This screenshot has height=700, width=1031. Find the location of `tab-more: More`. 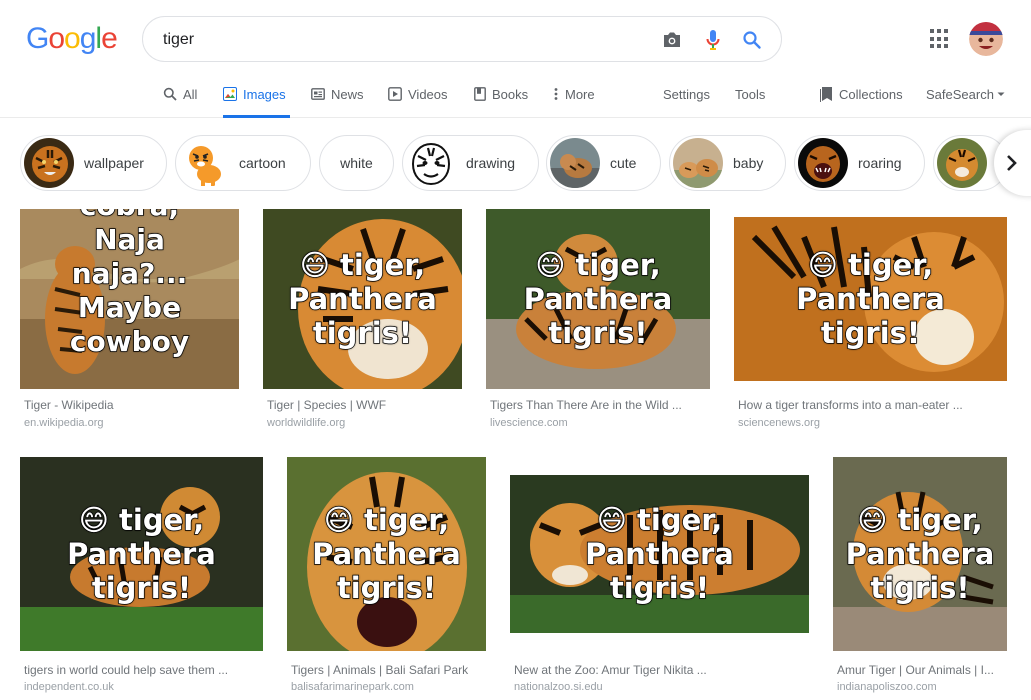

tab-more: More is located at coordinates (574, 102).